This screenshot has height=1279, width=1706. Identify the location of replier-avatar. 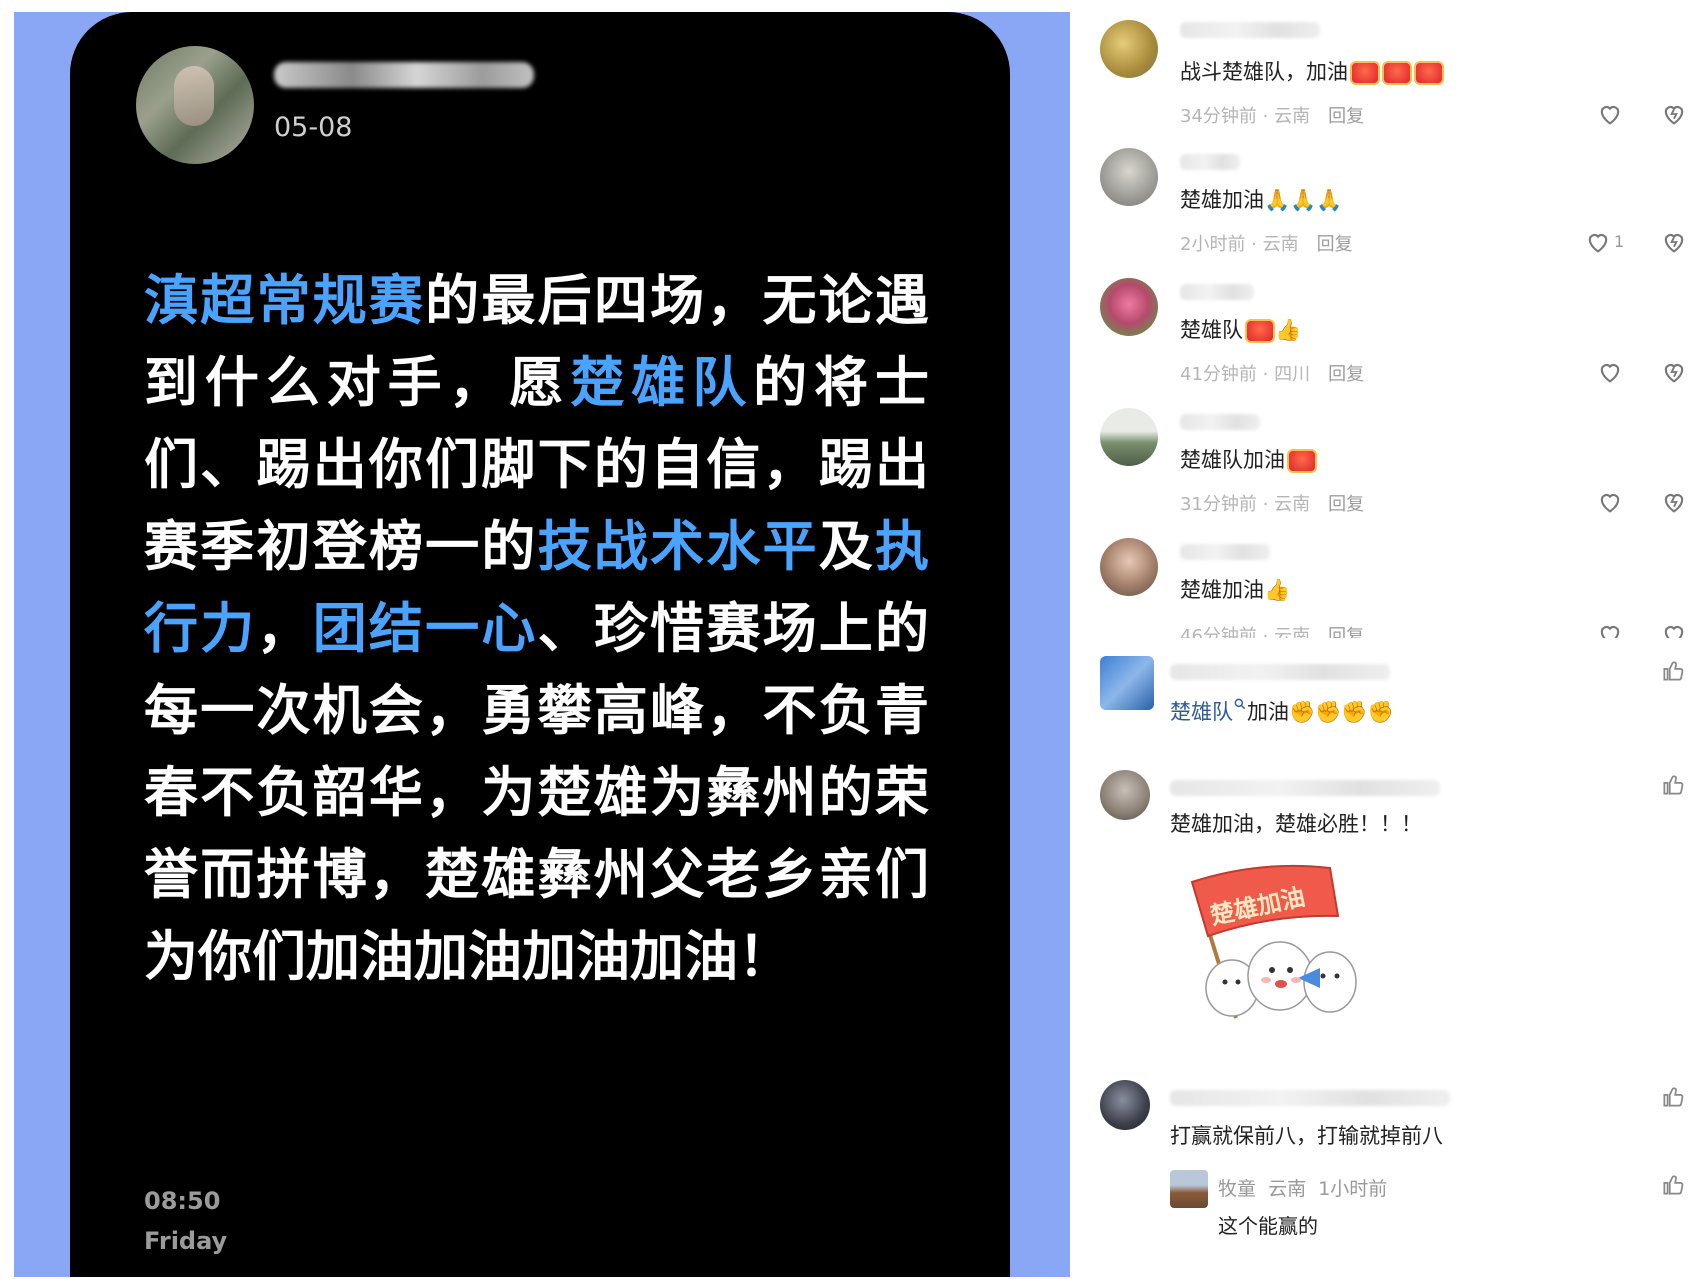
(1189, 1189).